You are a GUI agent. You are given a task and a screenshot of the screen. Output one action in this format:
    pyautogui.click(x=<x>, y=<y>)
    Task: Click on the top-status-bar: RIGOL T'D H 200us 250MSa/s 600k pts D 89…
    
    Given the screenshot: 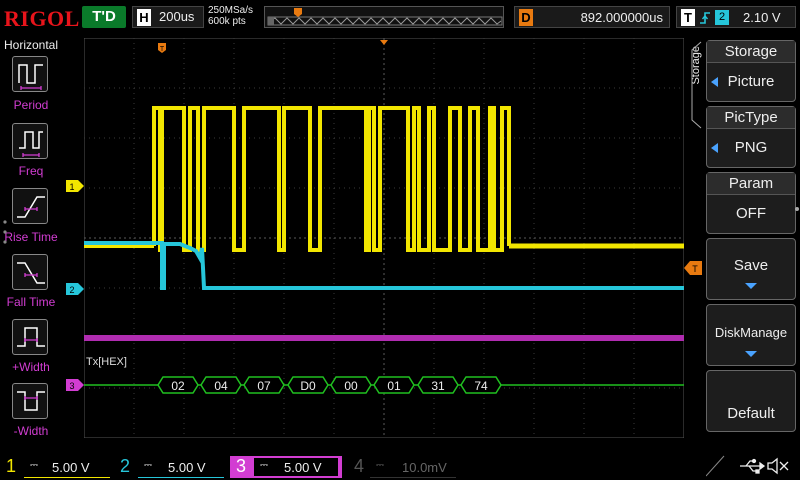 What is the action you would take?
    pyautogui.click(x=400, y=19)
    